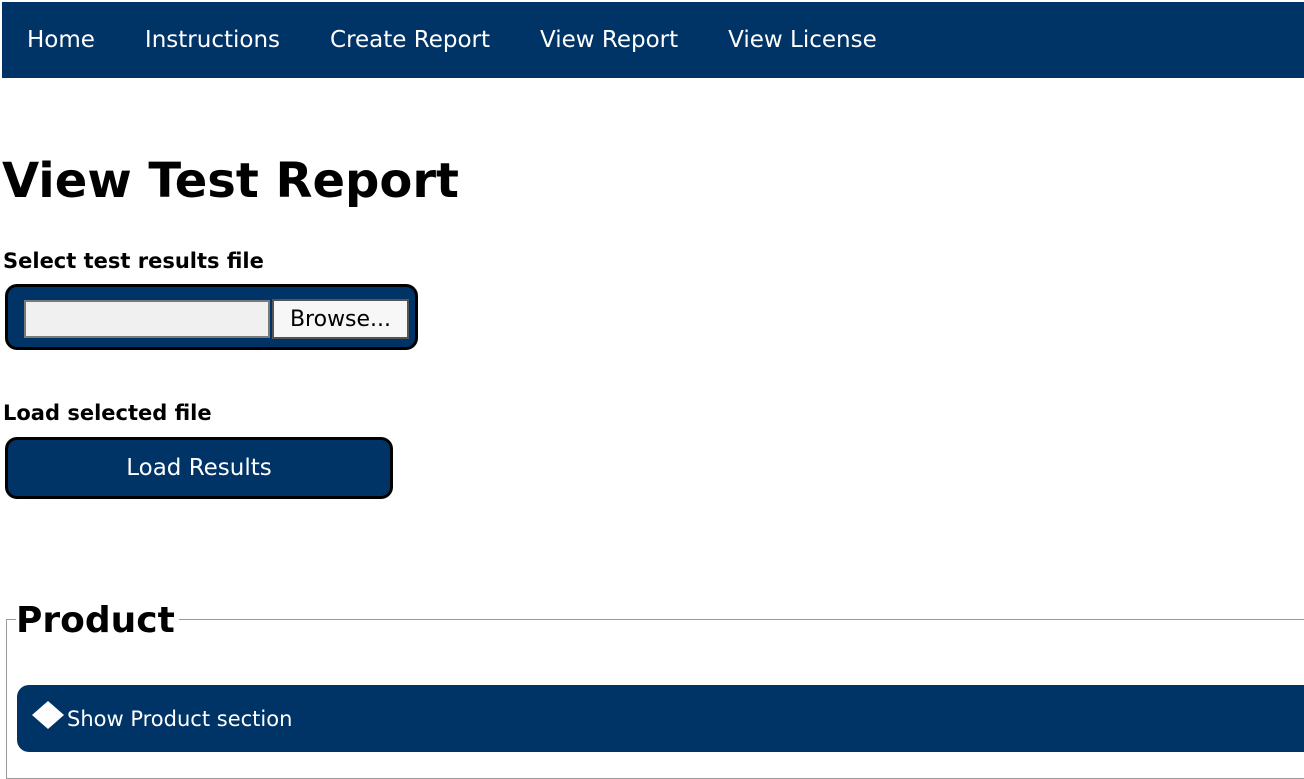 This screenshot has width=1304, height=779. I want to click on load-file-label: Load selected file, so click(107, 413).